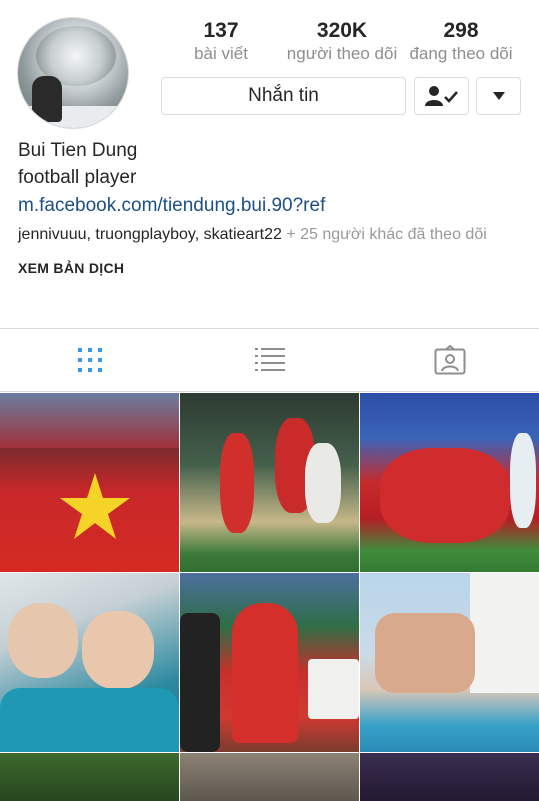 The height and width of the screenshot is (801, 539). Describe the element at coordinates (342, 30) in the screenshot. I see `followers-count: 320K` at that location.